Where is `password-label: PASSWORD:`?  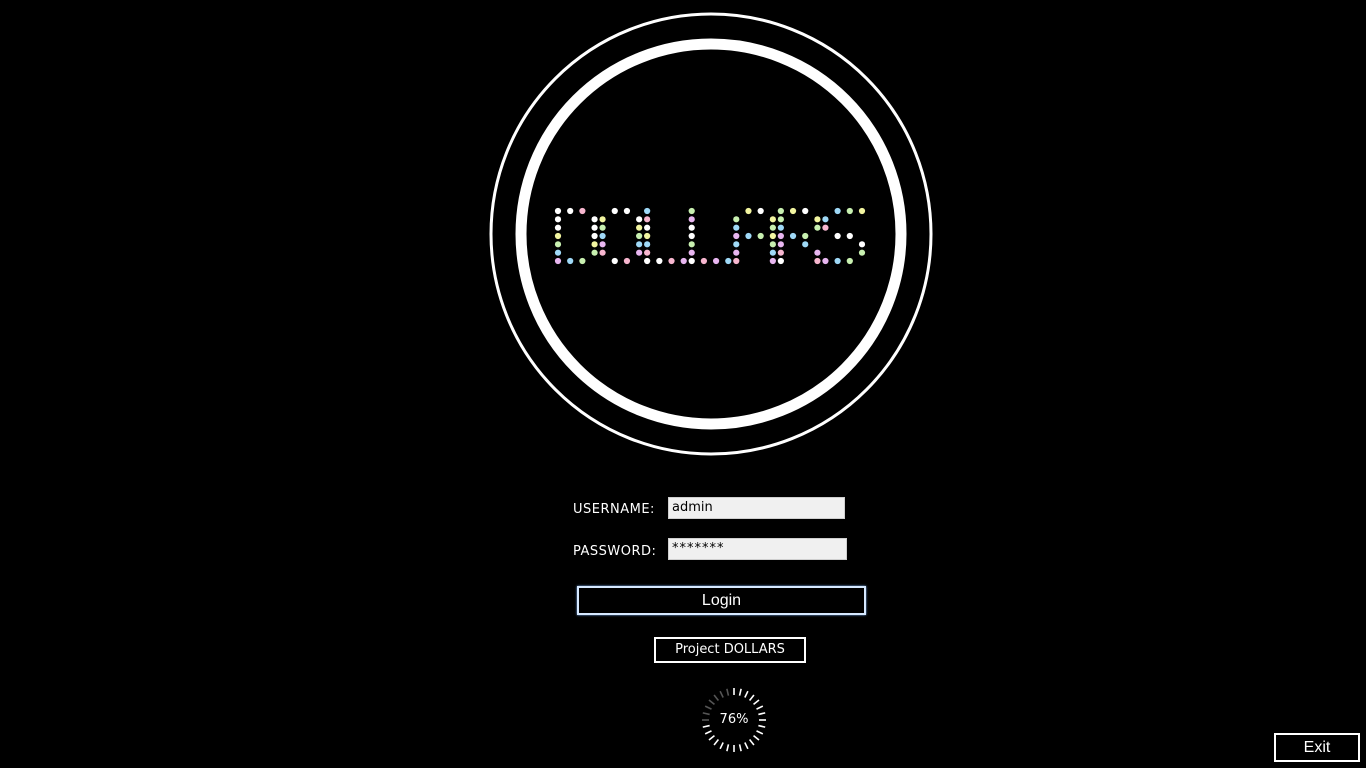 password-label: PASSWORD: is located at coordinates (615, 551).